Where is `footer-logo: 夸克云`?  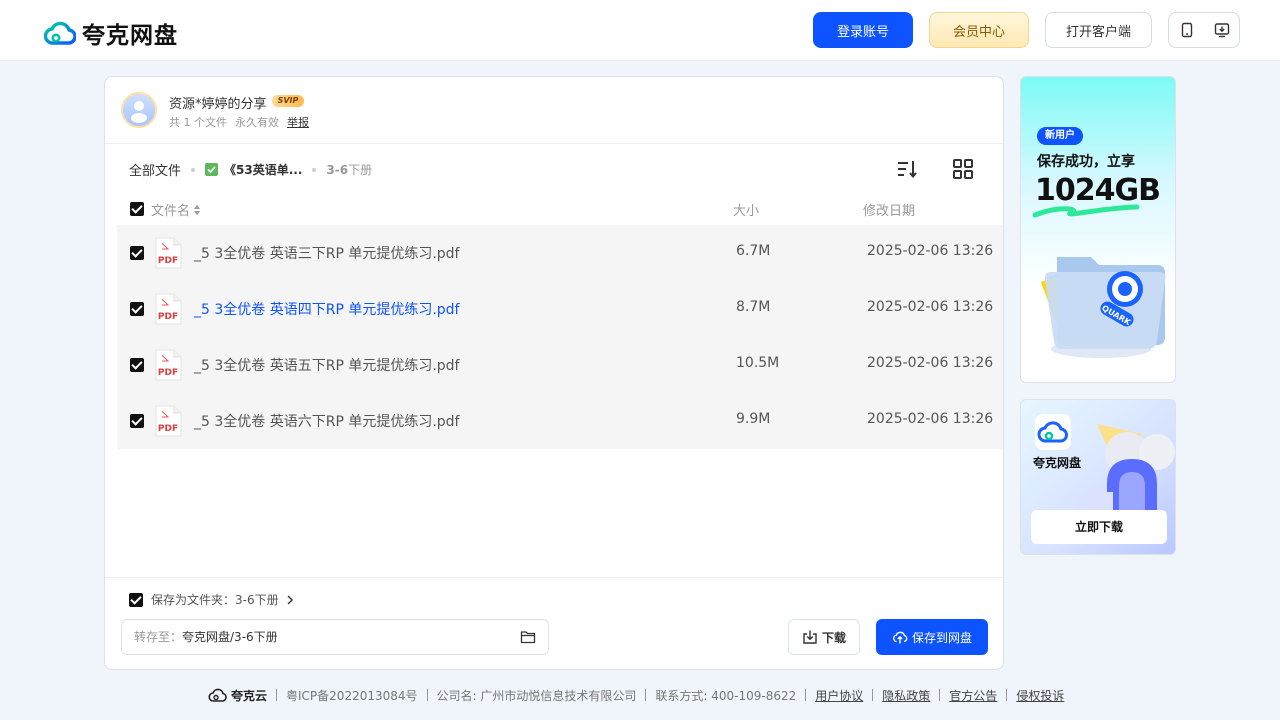
footer-logo: 夸克云 is located at coordinates (237, 695).